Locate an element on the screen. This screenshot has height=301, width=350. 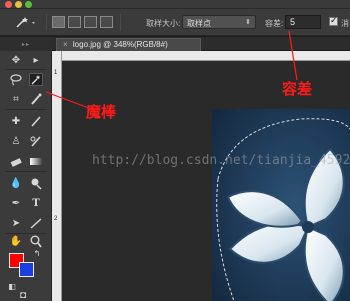
add-to-selection-button is located at coordinates (74, 22).